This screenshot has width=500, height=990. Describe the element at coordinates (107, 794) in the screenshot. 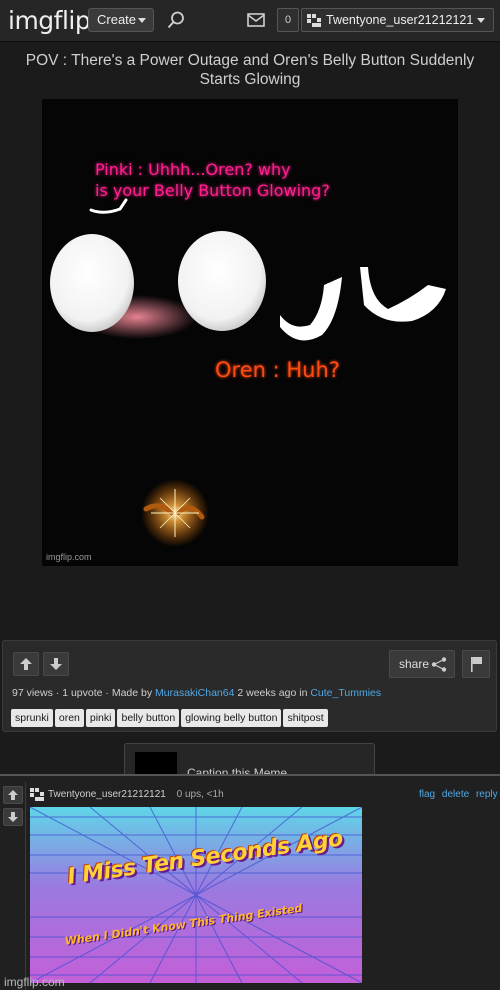

I see `comment-username: Twentyone_user21212121` at that location.